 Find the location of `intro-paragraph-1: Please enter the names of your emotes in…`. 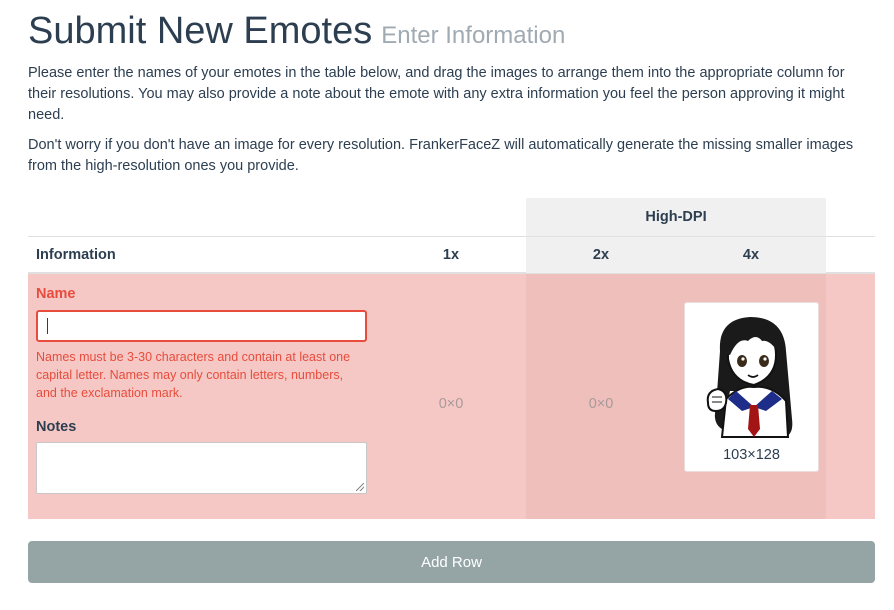

intro-paragraph-1: Please enter the names of your emotes in… is located at coordinates (436, 94).